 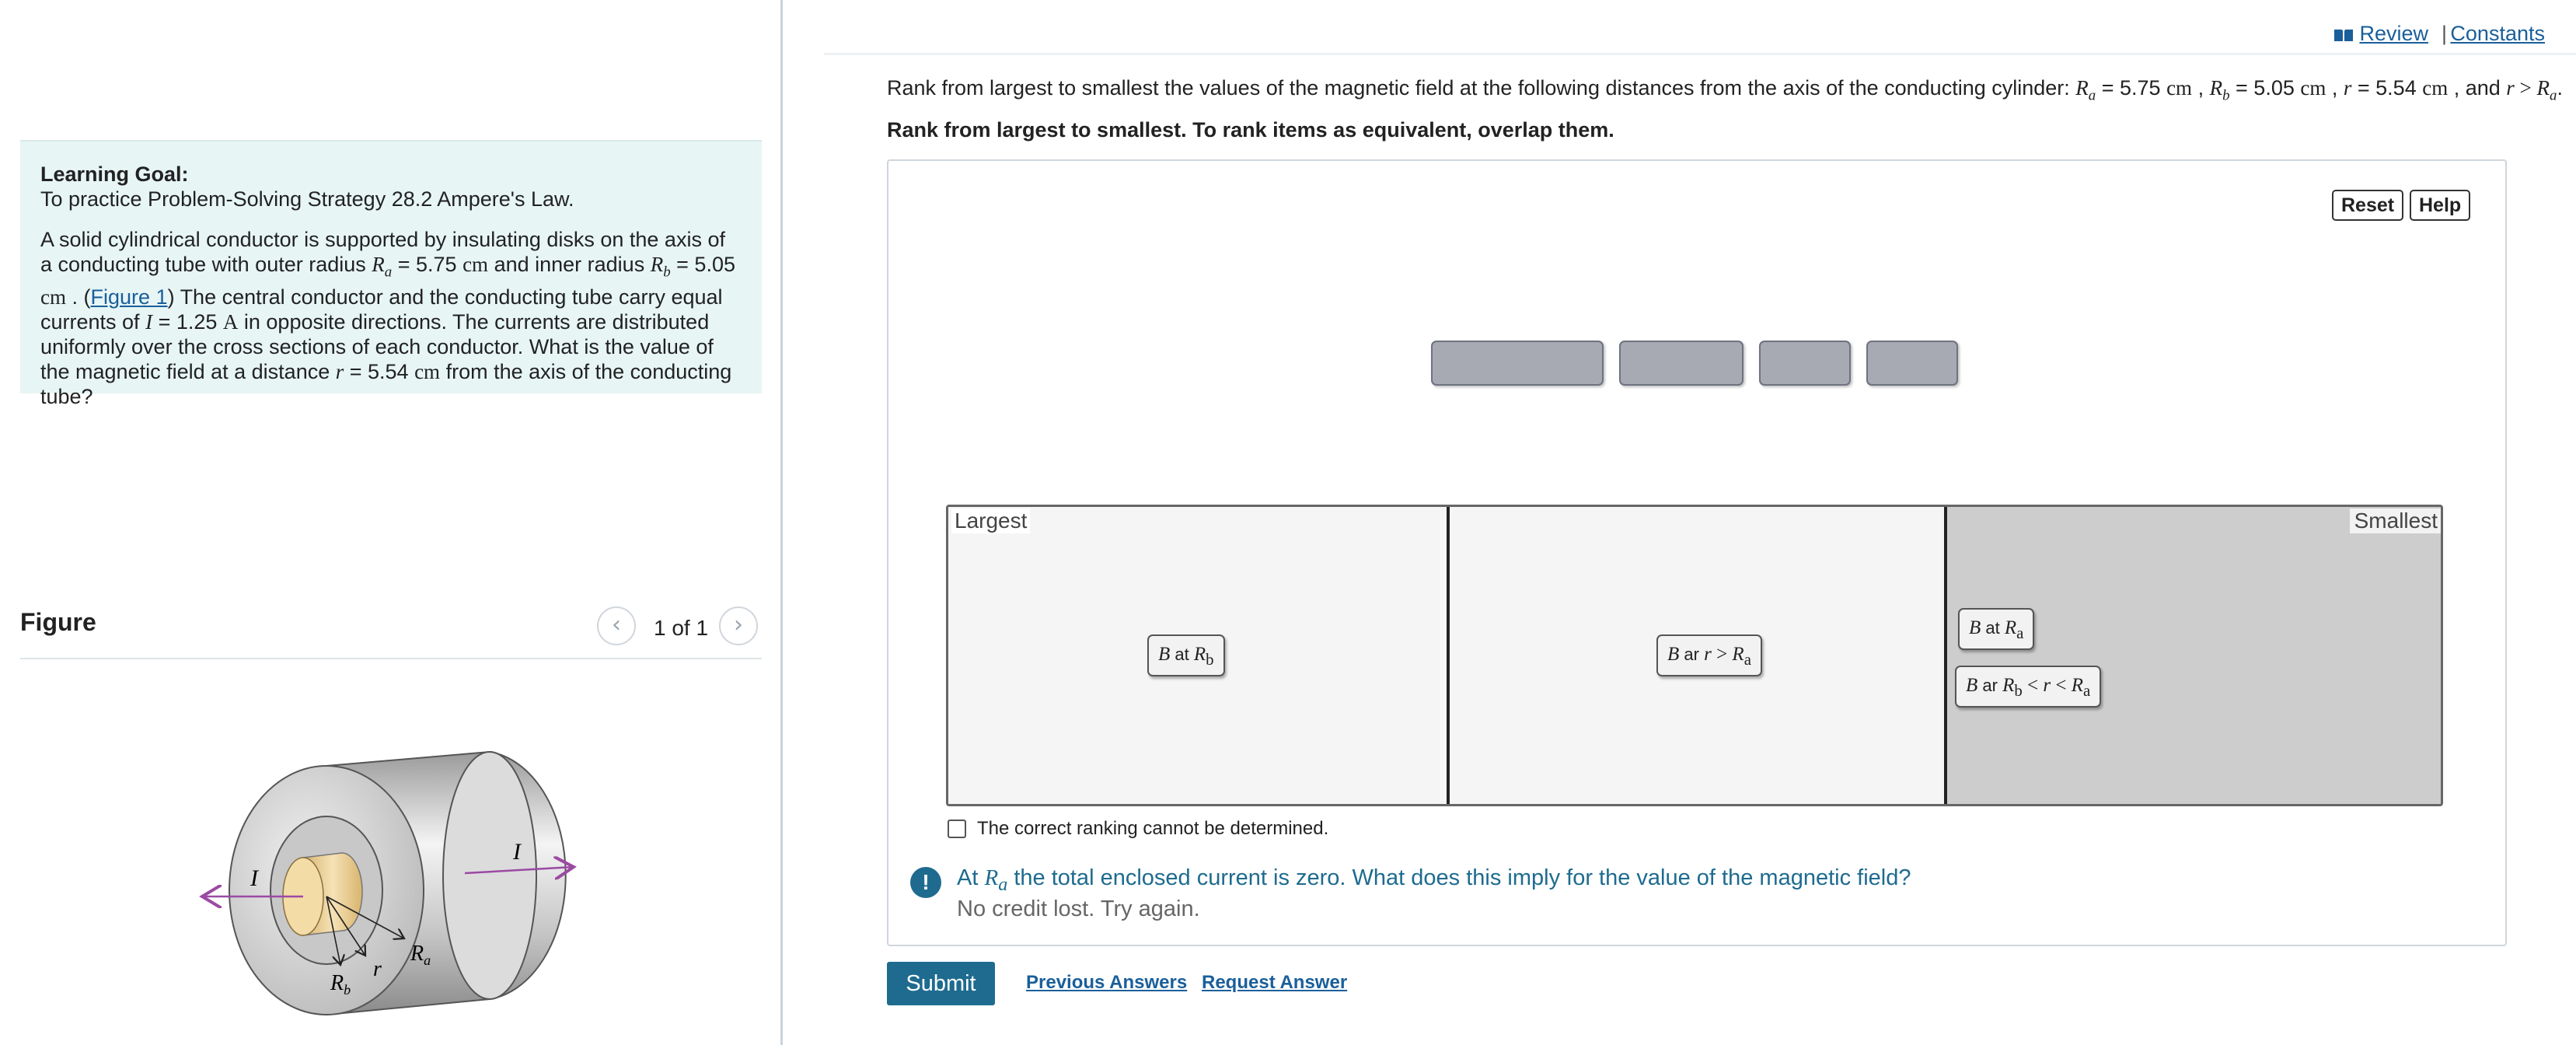 I want to click on figure-1-link: Figure 1, so click(x=129, y=297).